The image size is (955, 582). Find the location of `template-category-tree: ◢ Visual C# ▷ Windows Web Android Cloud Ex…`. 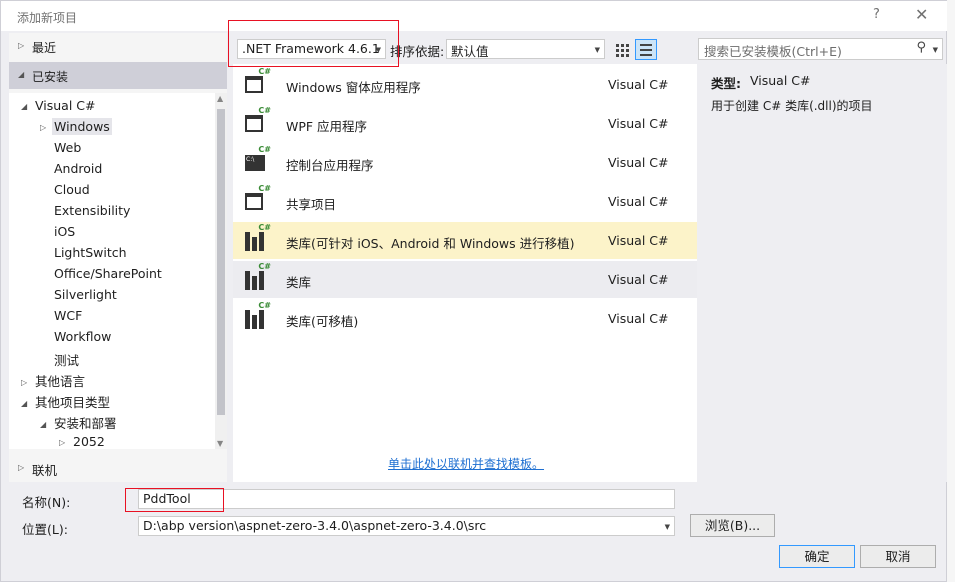

template-category-tree: ◢ Visual C# ▷ Windows Web Android Cloud Ex… is located at coordinates (112, 271).